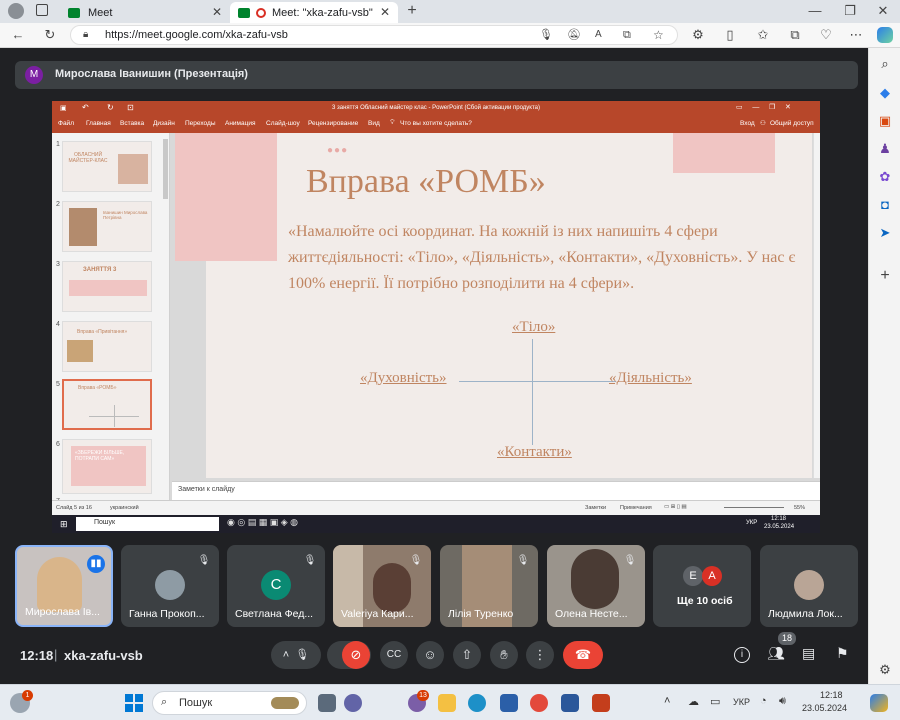 This screenshot has width=900, height=720. Describe the element at coordinates (816, 305) in the screenshot. I see `slide-scrollbar` at that location.